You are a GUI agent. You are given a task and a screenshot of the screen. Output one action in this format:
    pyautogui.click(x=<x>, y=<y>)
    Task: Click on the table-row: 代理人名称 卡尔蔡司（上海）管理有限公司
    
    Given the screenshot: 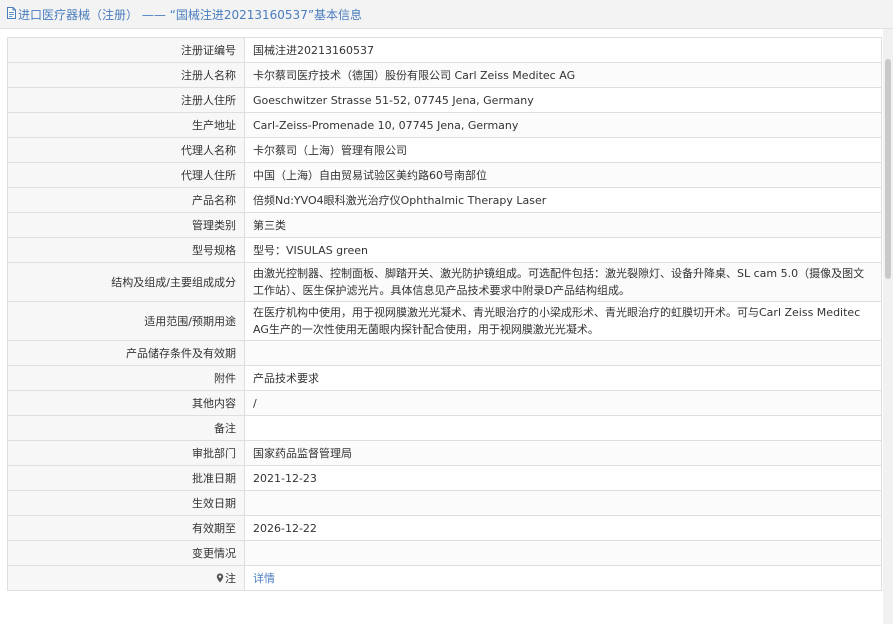 What is the action you would take?
    pyautogui.click(x=444, y=150)
    